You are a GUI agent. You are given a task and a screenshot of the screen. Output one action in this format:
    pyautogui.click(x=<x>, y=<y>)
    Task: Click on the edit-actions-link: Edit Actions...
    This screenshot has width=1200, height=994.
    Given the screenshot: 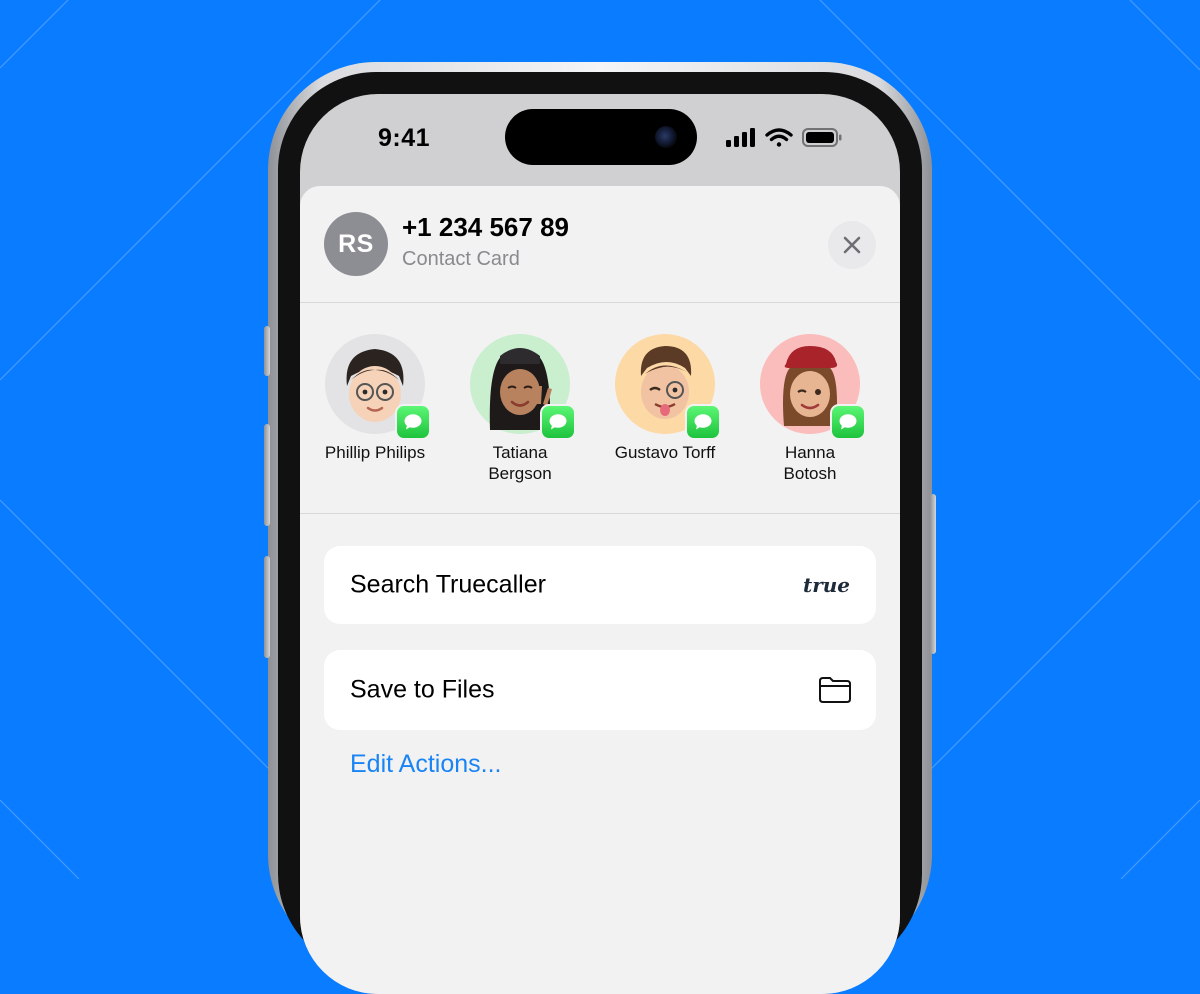 What is the action you would take?
    pyautogui.click(x=425, y=764)
    